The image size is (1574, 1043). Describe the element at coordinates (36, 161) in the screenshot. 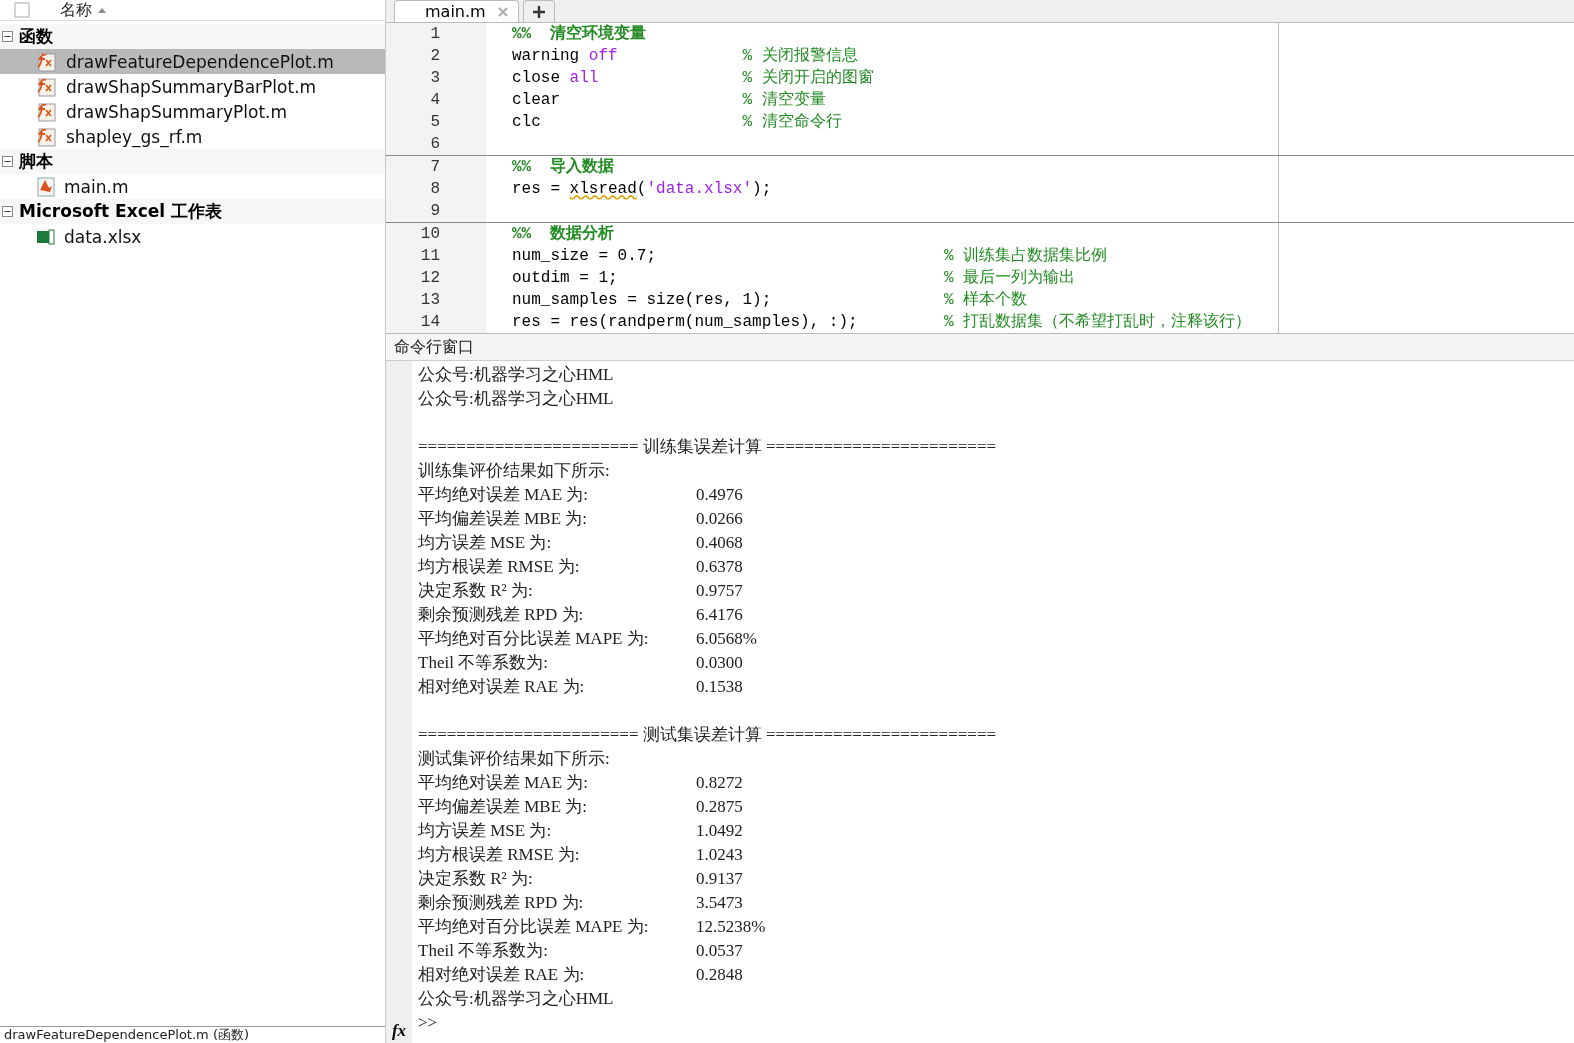

I see `group-label: 脚本` at that location.